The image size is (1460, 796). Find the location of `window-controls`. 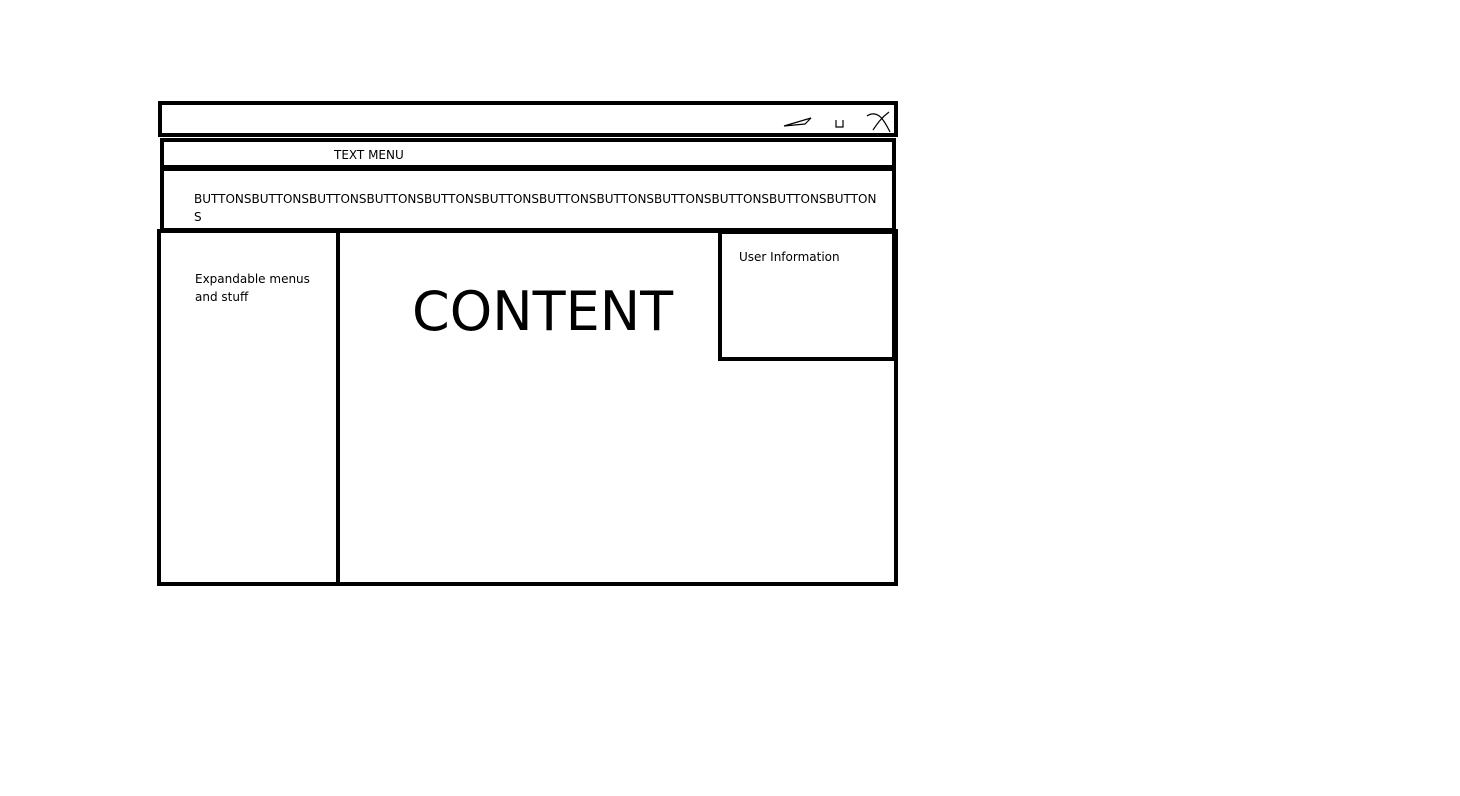

window-controls is located at coordinates (835, 121).